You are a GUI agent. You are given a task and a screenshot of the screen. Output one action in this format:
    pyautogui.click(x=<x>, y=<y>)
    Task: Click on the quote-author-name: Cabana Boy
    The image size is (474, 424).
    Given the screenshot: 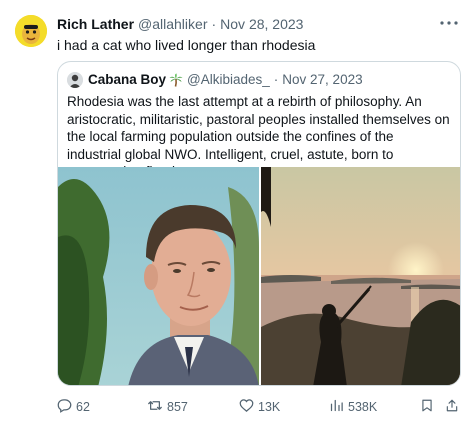 What is the action you would take?
    pyautogui.click(x=127, y=80)
    